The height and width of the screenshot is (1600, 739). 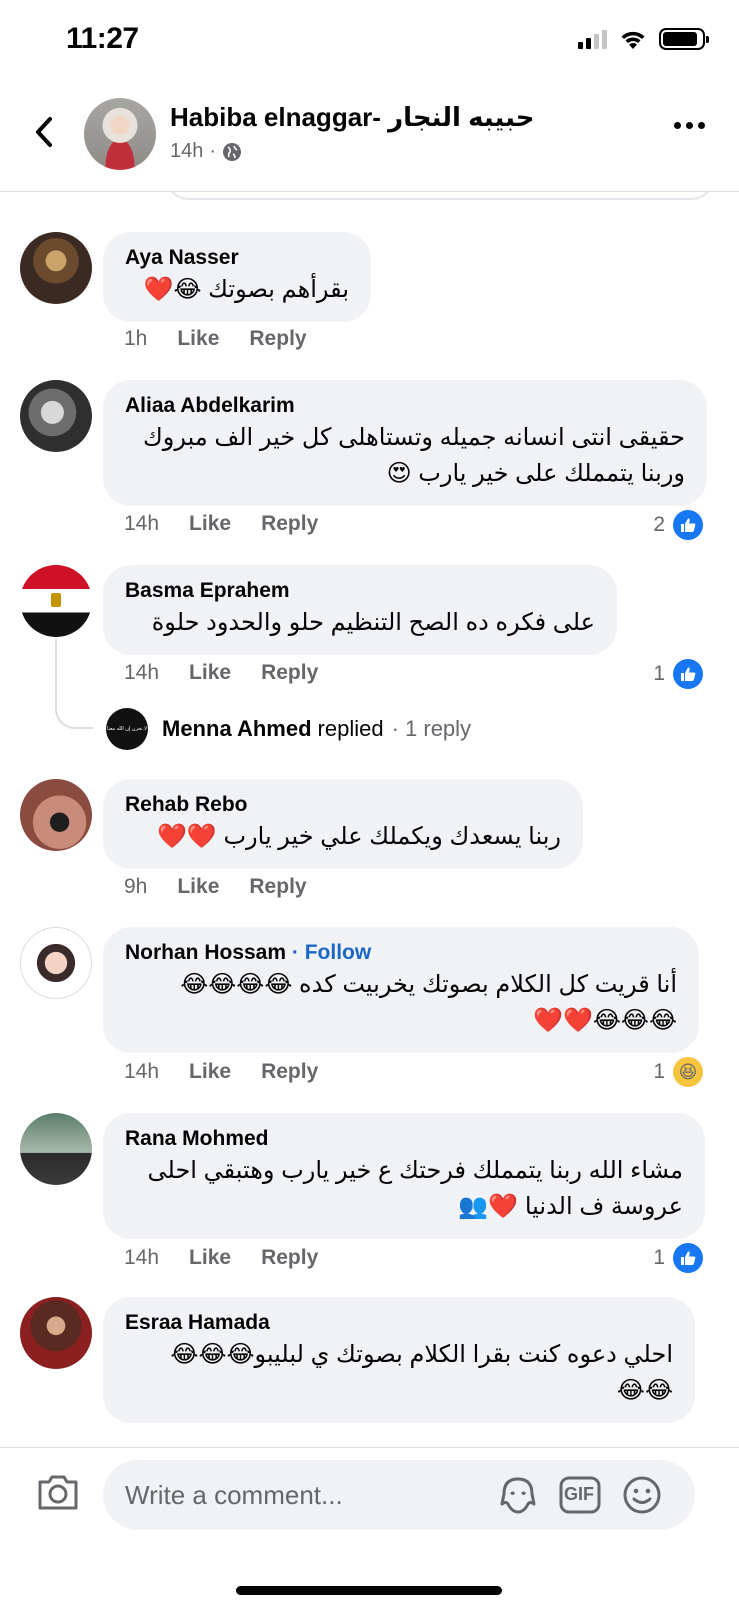 What do you see at coordinates (404, 1139) in the screenshot?
I see `commenter-name: Rana Mohmed` at bounding box center [404, 1139].